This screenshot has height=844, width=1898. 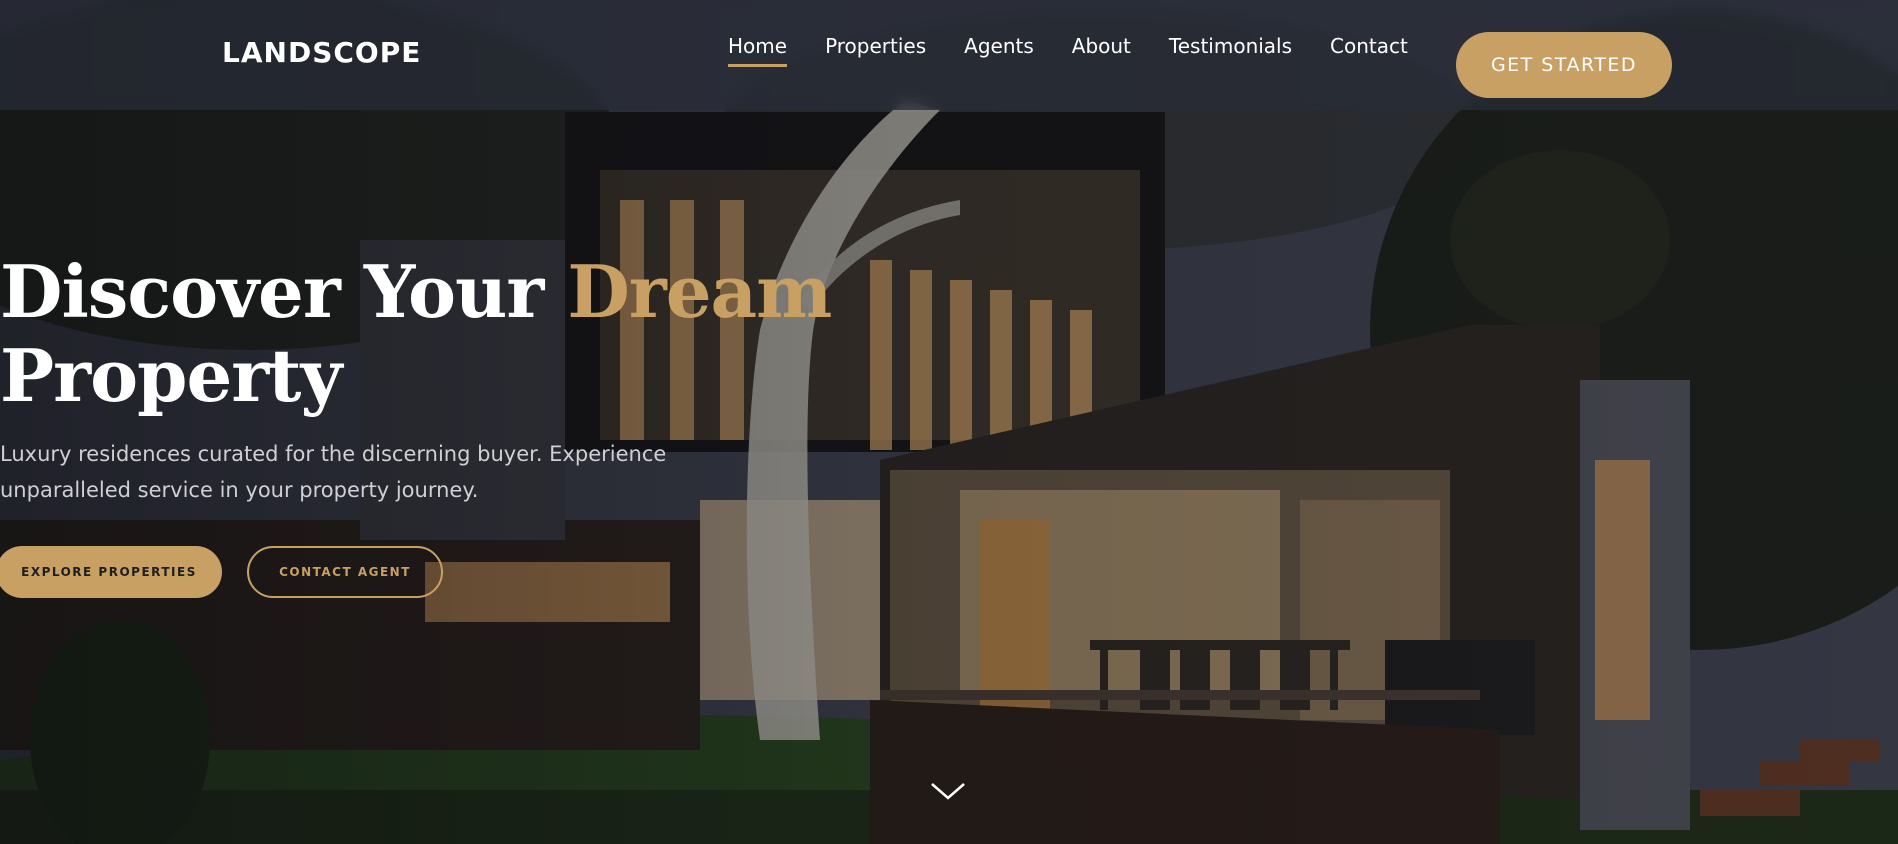 What do you see at coordinates (699, 291) in the screenshot?
I see `headline-accent: Dream` at bounding box center [699, 291].